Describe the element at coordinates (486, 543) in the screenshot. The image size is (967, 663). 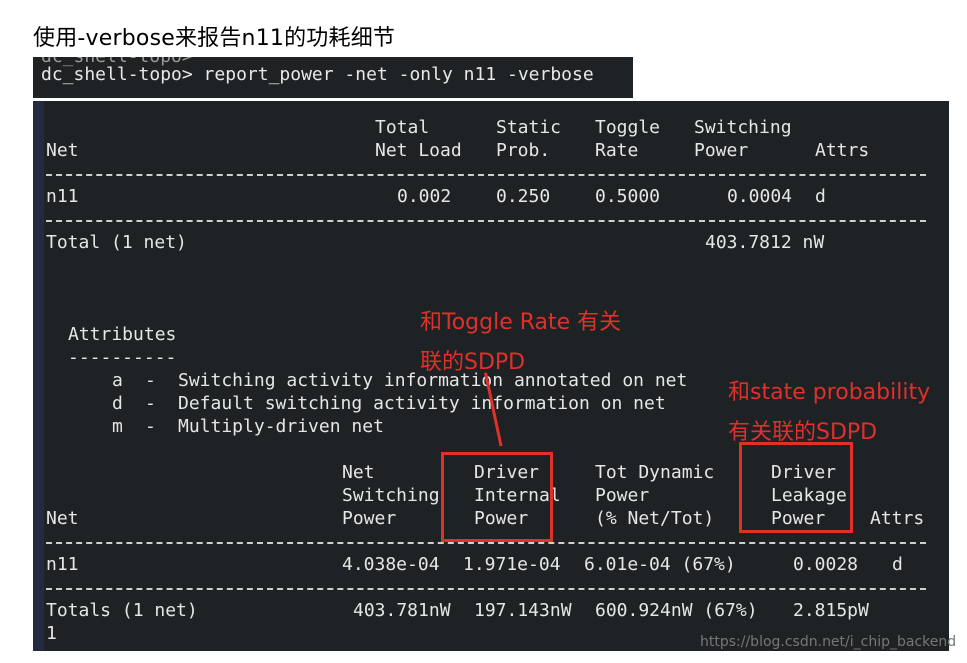
I see `table2-separator-top` at that location.